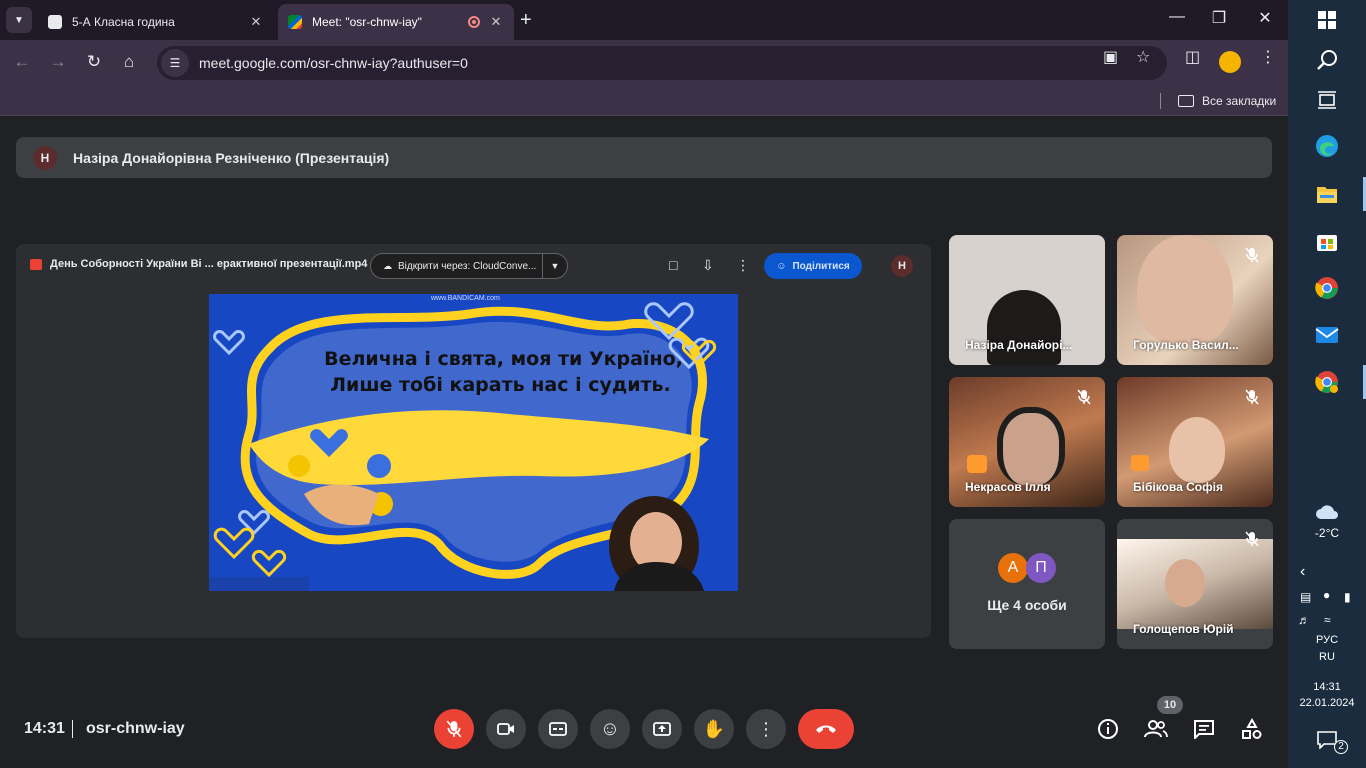  I want to click on more-vertical-icon: ⋮, so click(766, 728).